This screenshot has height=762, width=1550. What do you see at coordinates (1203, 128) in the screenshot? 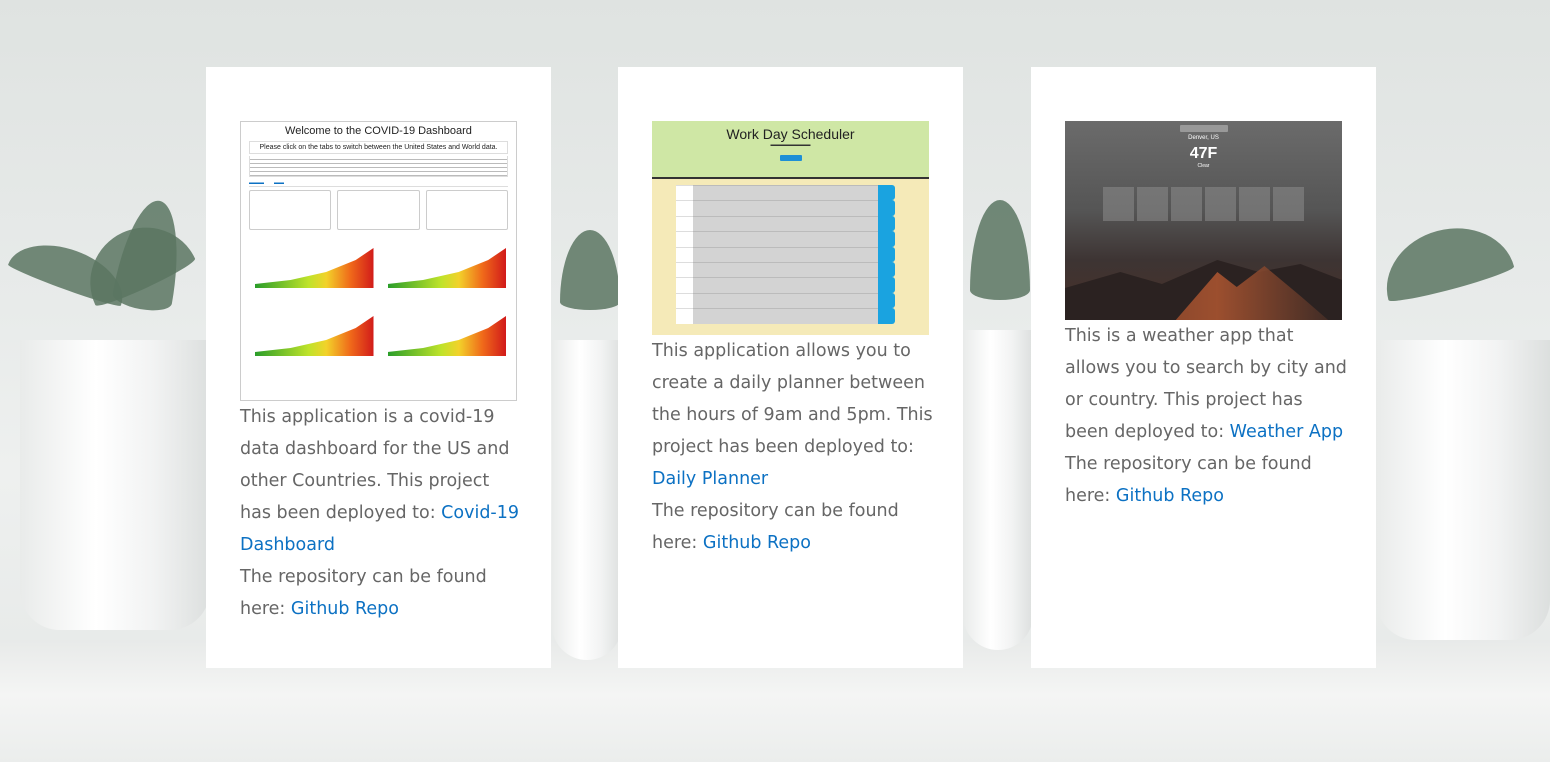
I see `weather-thumb-search` at bounding box center [1203, 128].